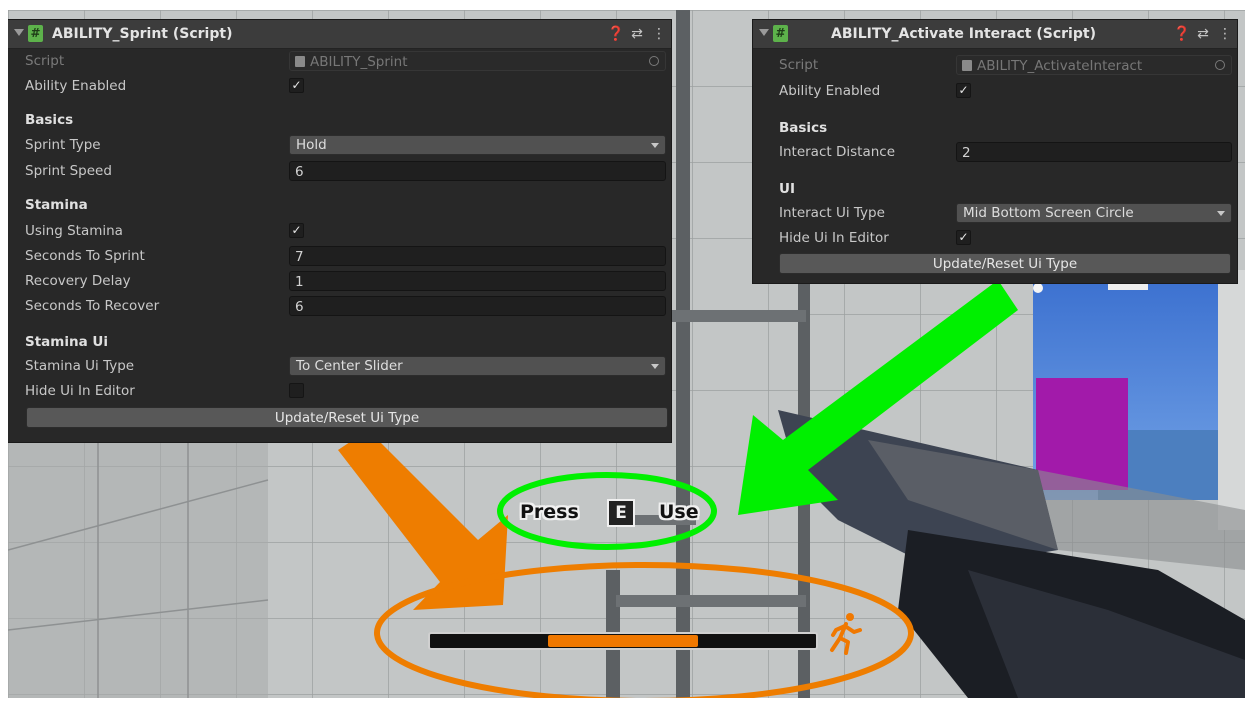  What do you see at coordinates (349, 366) in the screenshot?
I see `stamina-ui-type-value: To Center Slider` at bounding box center [349, 366].